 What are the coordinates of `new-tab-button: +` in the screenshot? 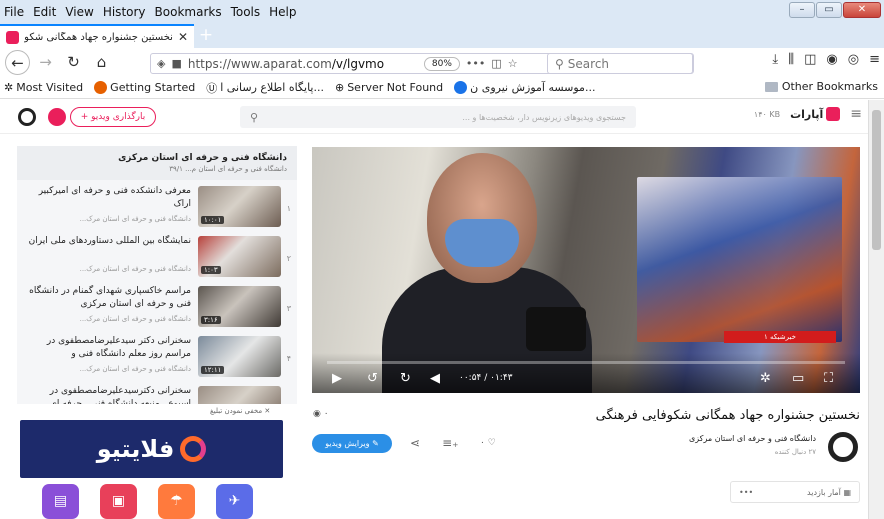 It's located at (206, 36).